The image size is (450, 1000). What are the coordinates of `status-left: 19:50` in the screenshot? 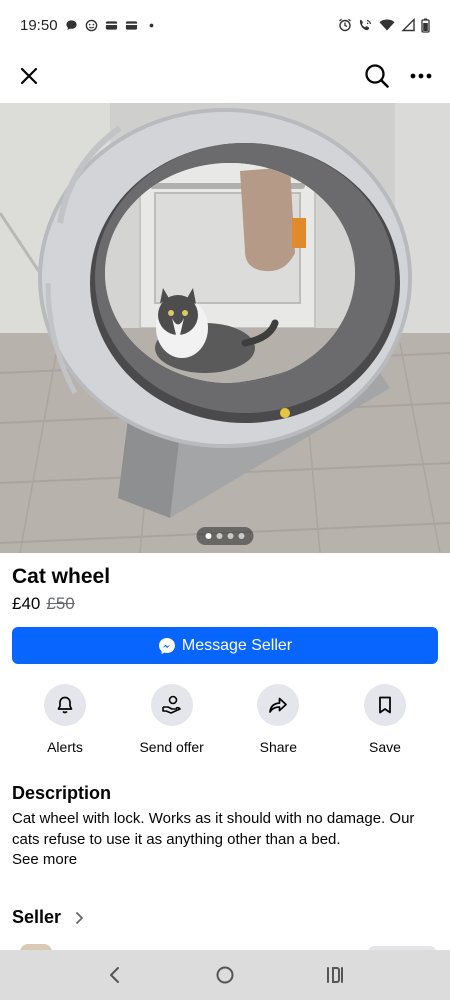 It's located at (89, 25).